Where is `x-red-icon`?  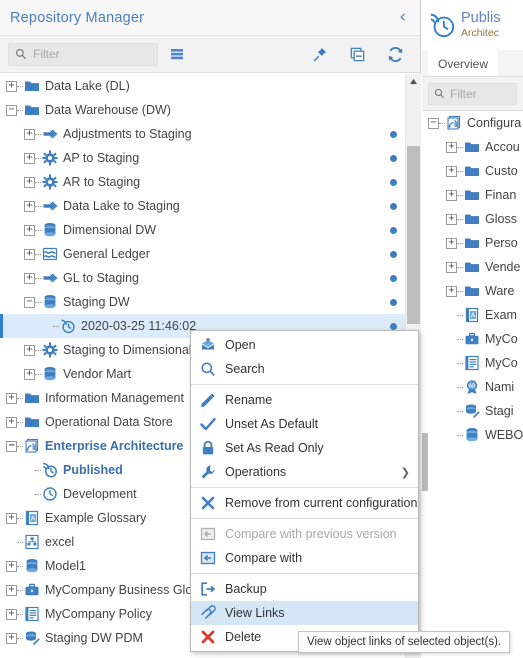
x-red-icon is located at coordinates (207, 637).